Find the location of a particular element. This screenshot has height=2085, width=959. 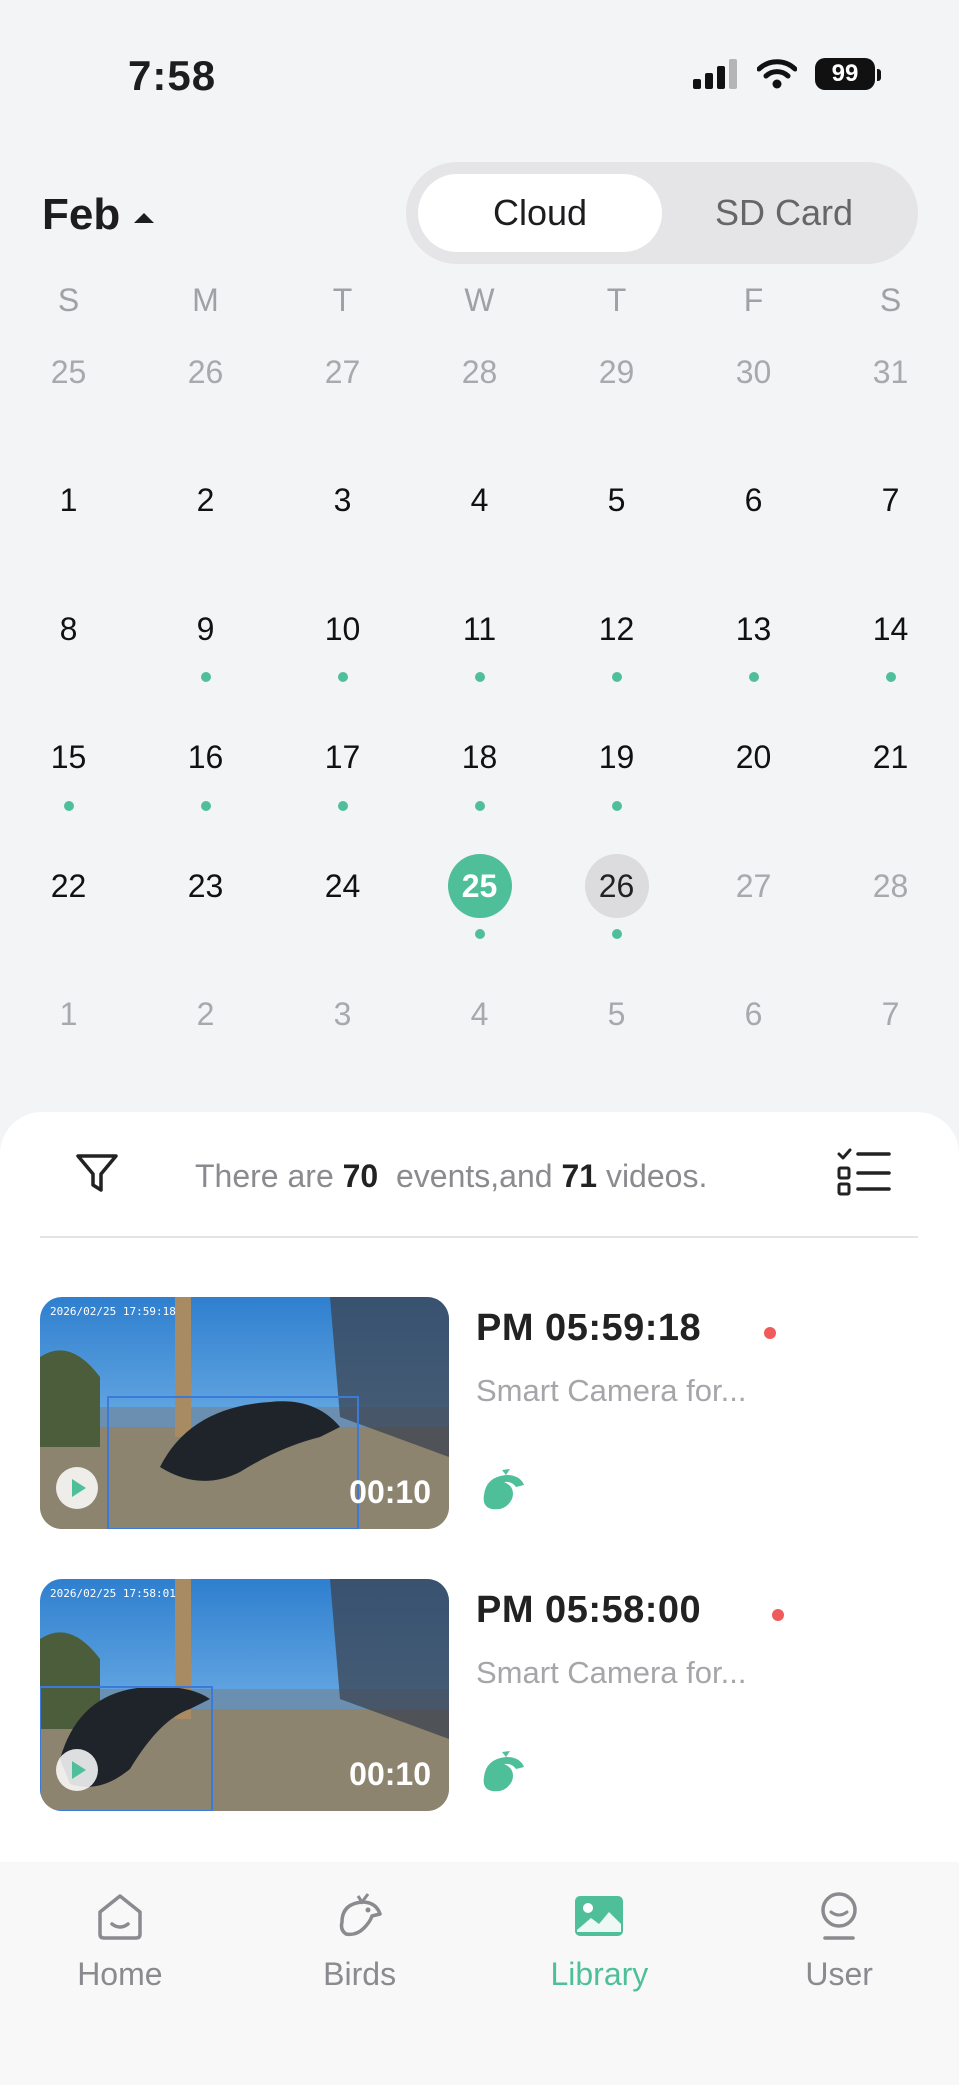

calendar-day: 20 is located at coordinates (753, 790).